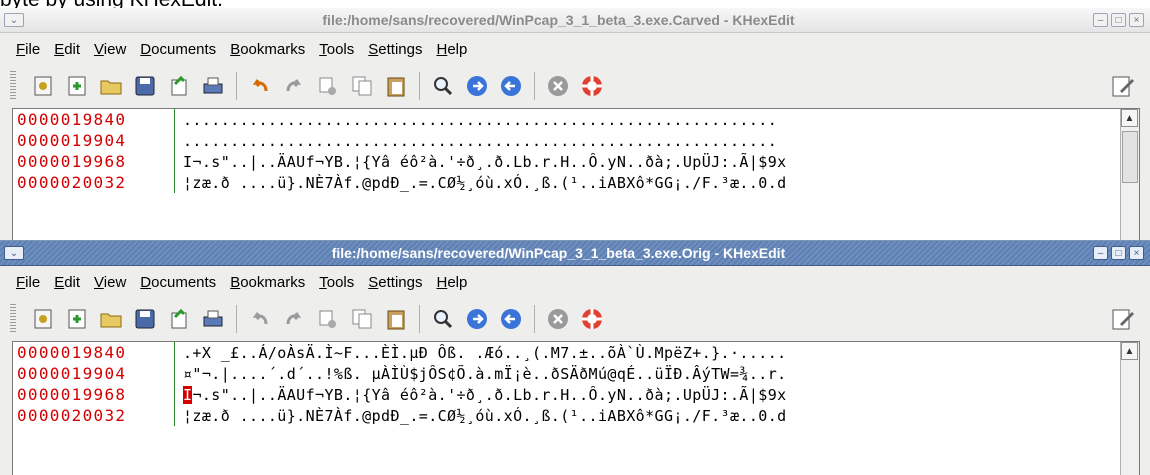  What do you see at coordinates (1130, 157) in the screenshot?
I see `scroll-thumb` at bounding box center [1130, 157].